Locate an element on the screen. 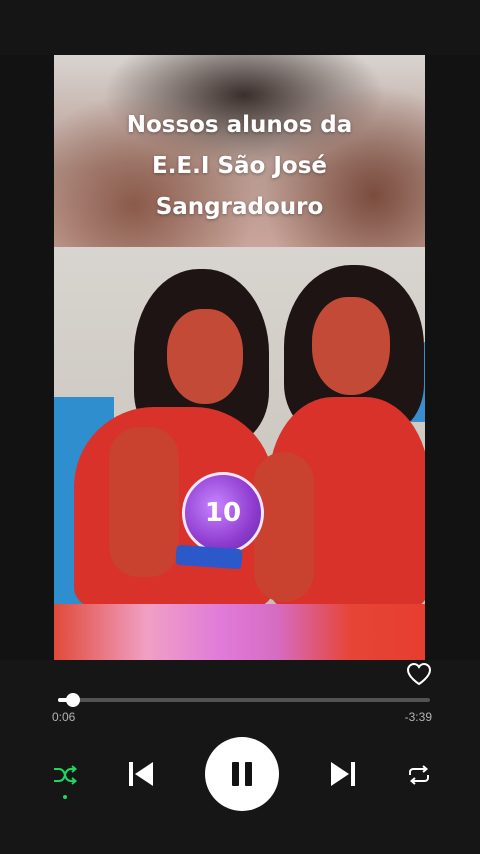  shuffle-active-dot is located at coordinates (65, 797).